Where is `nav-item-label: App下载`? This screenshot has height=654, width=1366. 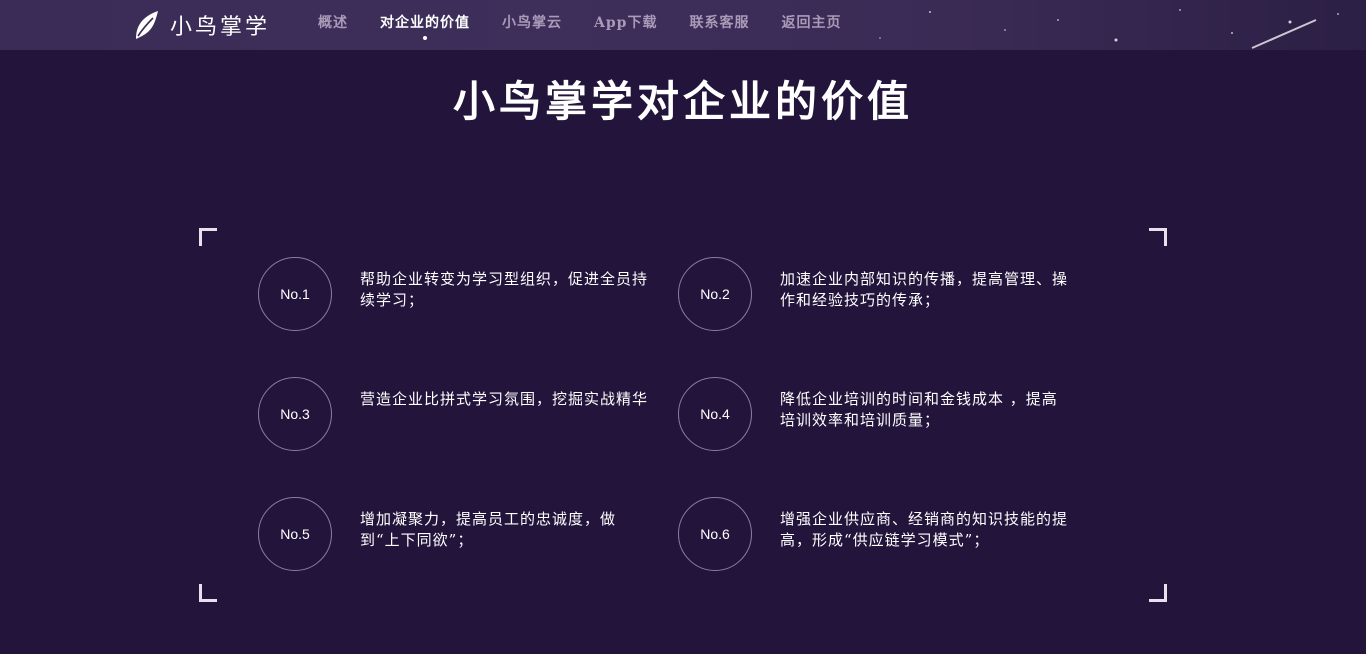
nav-item-label: App下载 is located at coordinates (626, 23).